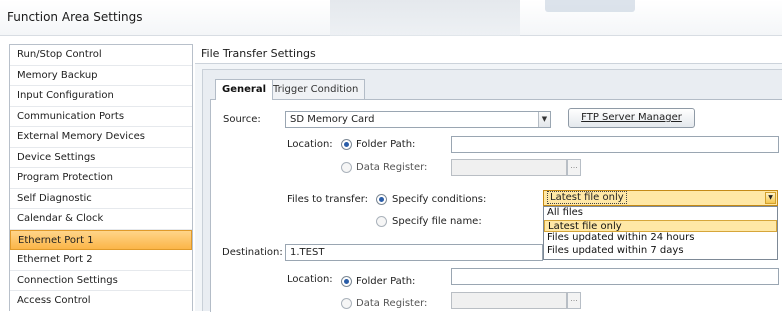  Describe the element at coordinates (101, 137) in the screenshot. I see `sidebar-item-external-memory-devices: External Memory Devices` at that location.